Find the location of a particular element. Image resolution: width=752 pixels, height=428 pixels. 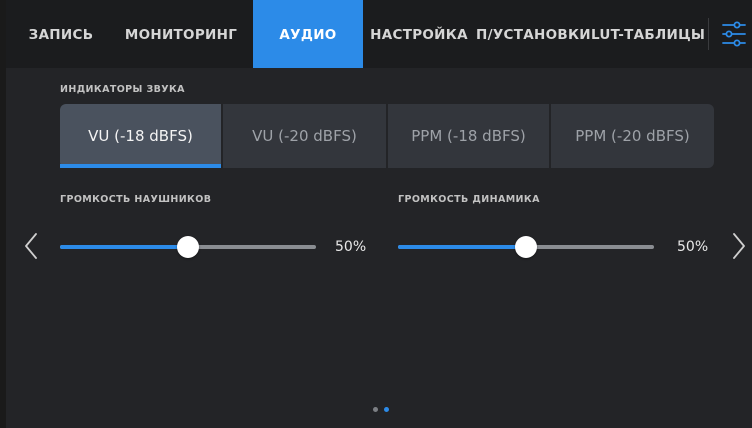

settings-button is located at coordinates (734, 34).